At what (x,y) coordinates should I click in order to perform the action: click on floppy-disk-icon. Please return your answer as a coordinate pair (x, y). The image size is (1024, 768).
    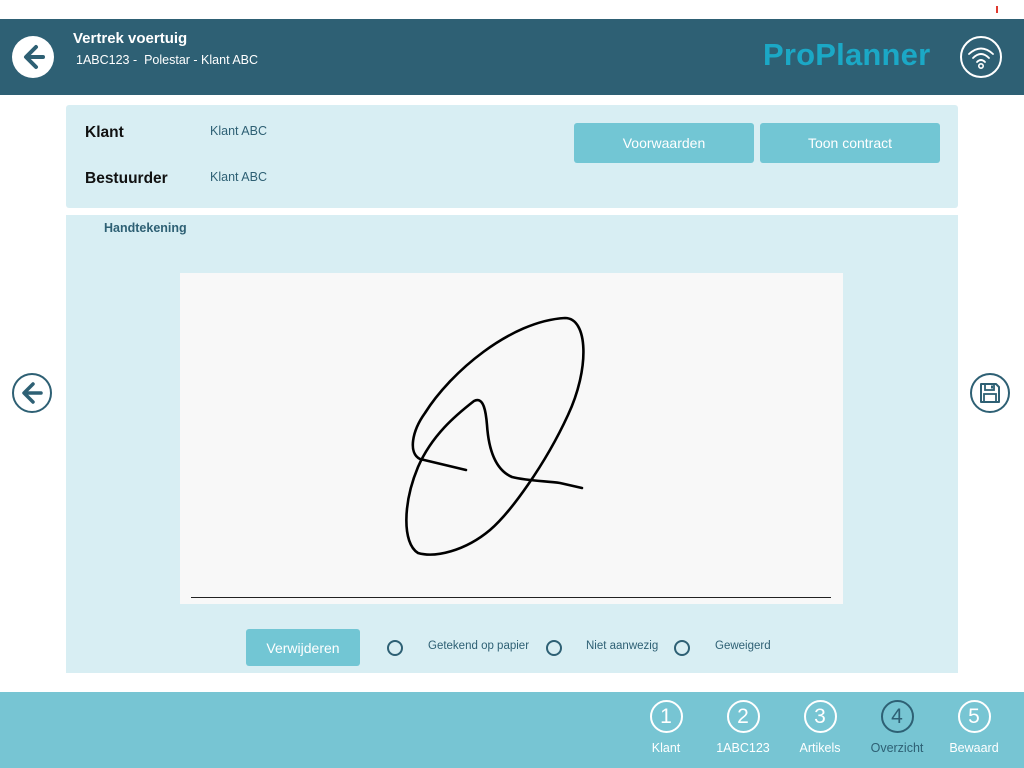
    Looking at the image, I should click on (990, 393).